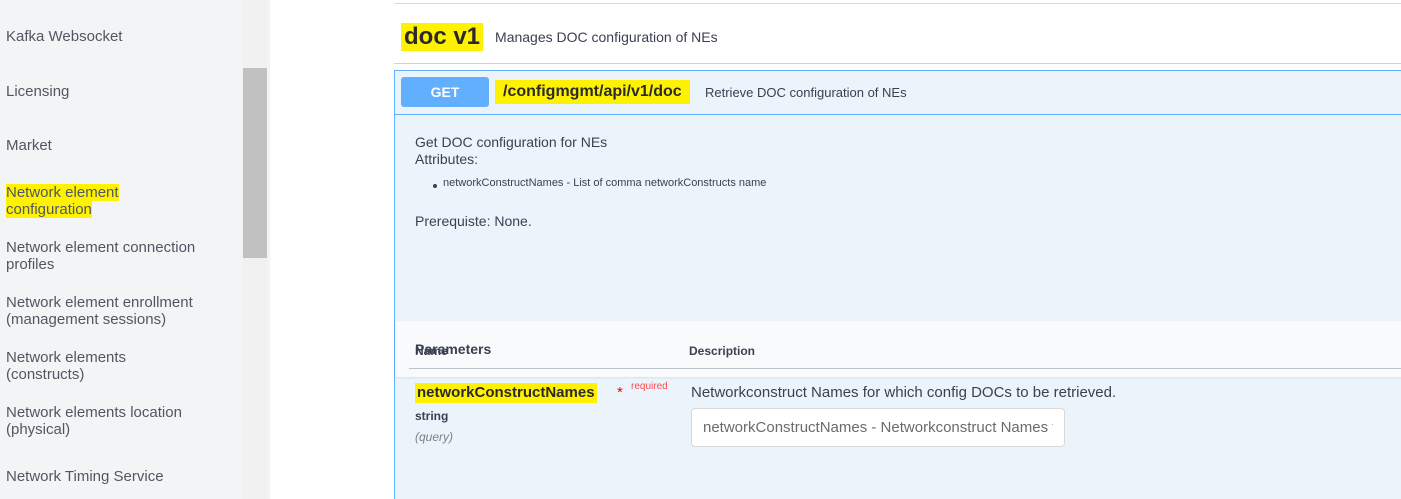  I want to click on prerequisite-text: Prerequiste: None., so click(473, 221).